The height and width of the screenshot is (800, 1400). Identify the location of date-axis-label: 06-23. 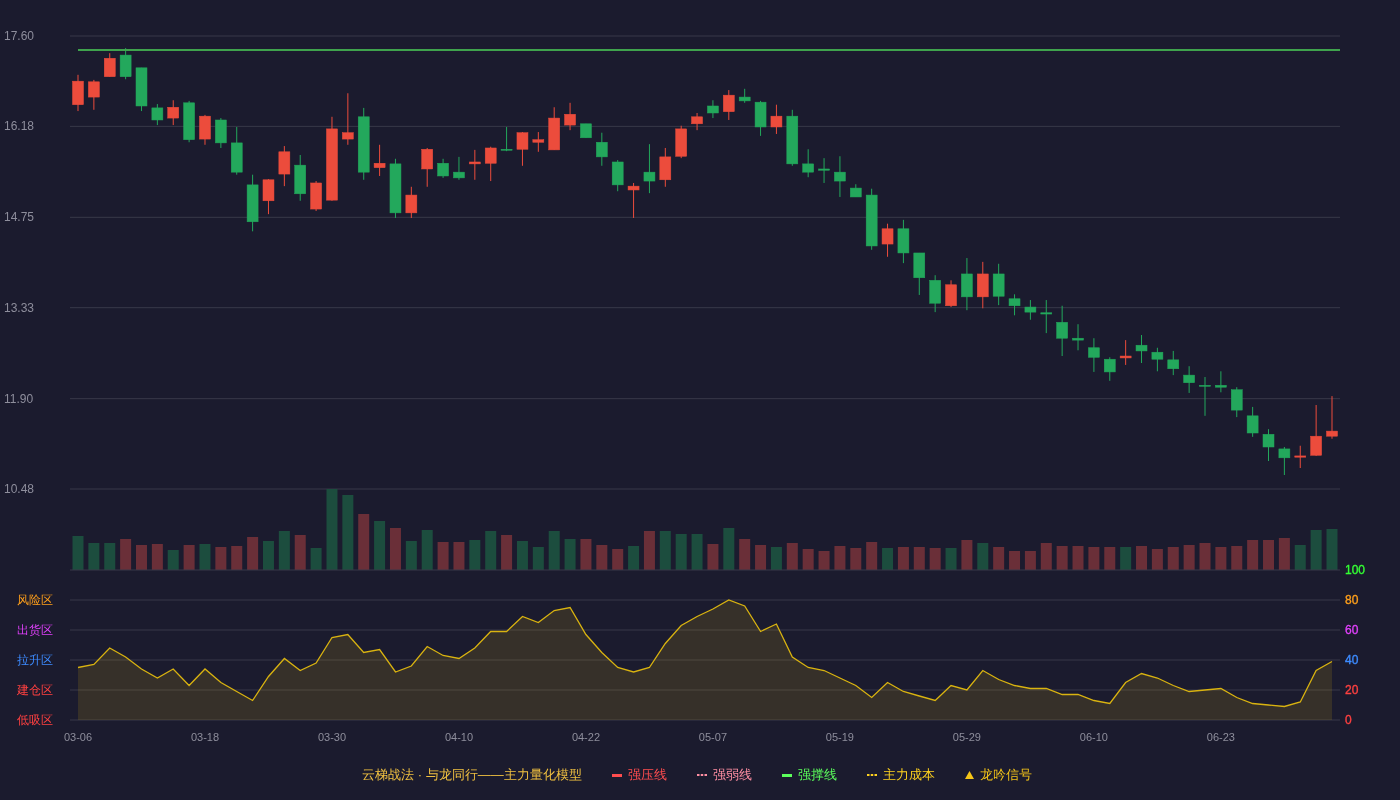
(1220, 737).